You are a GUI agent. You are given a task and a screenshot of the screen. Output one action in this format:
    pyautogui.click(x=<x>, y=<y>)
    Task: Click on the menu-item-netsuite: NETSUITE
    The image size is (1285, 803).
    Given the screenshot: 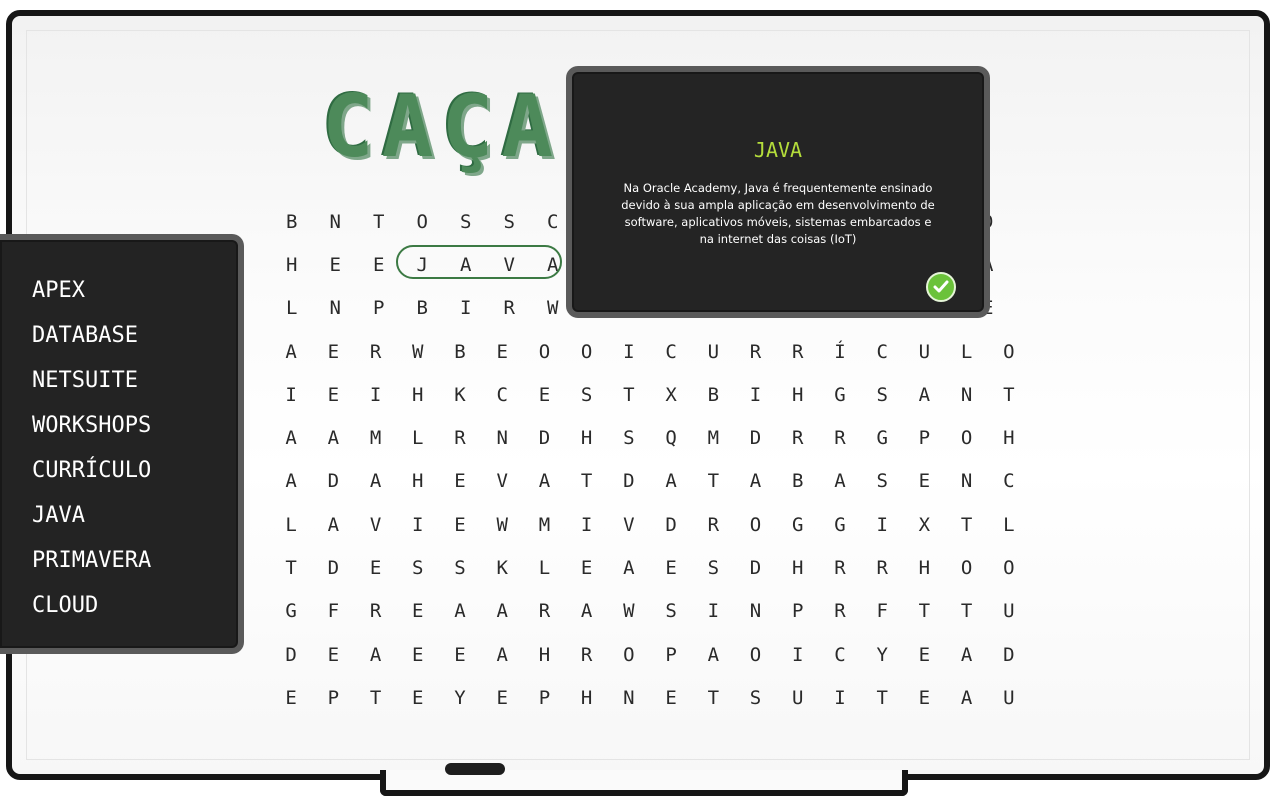 What is the action you would take?
    pyautogui.click(x=85, y=380)
    